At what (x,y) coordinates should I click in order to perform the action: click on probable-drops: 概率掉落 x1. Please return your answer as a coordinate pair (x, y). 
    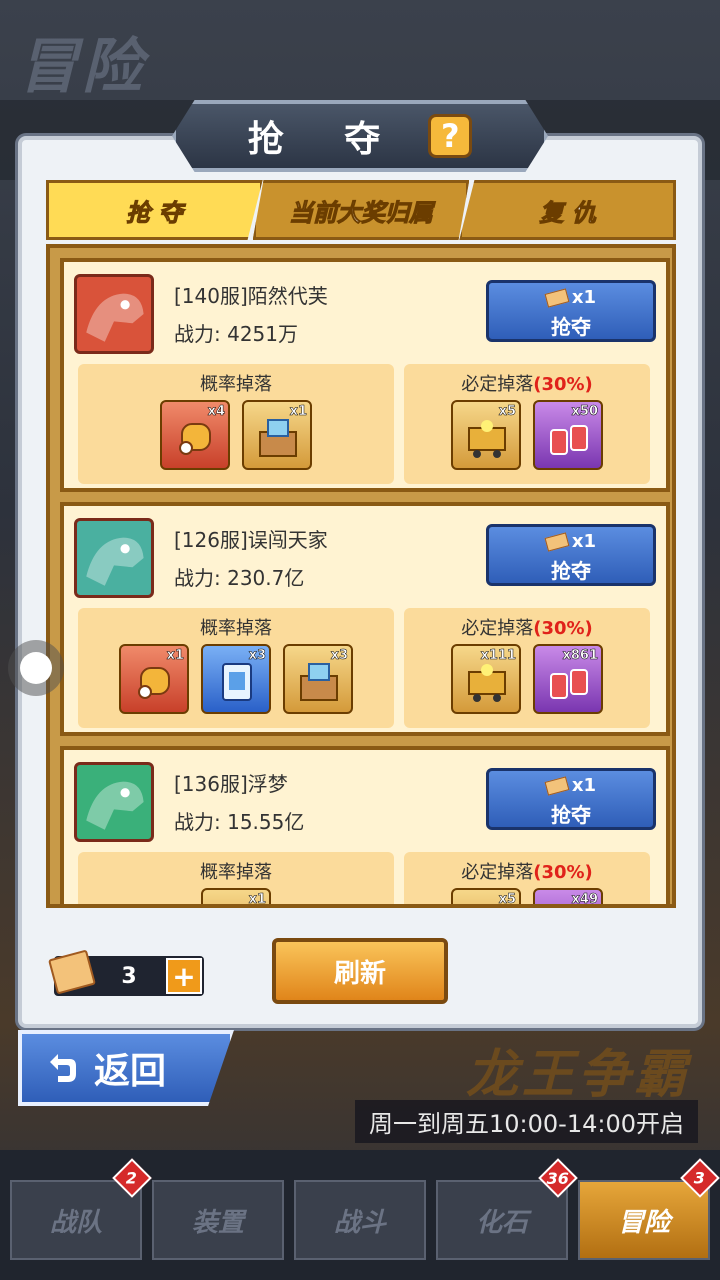
    Looking at the image, I should click on (236, 879).